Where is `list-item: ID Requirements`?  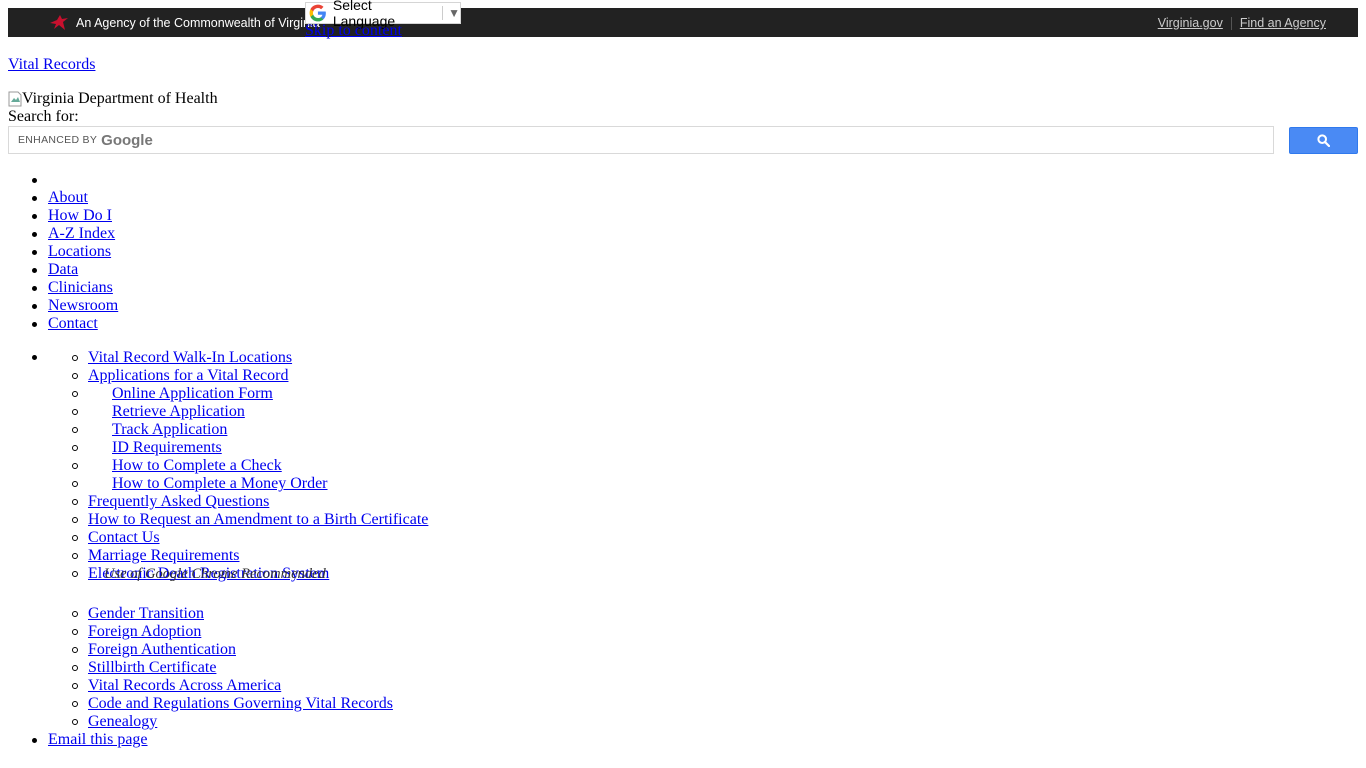
list-item: ID Requirements is located at coordinates (249, 448).